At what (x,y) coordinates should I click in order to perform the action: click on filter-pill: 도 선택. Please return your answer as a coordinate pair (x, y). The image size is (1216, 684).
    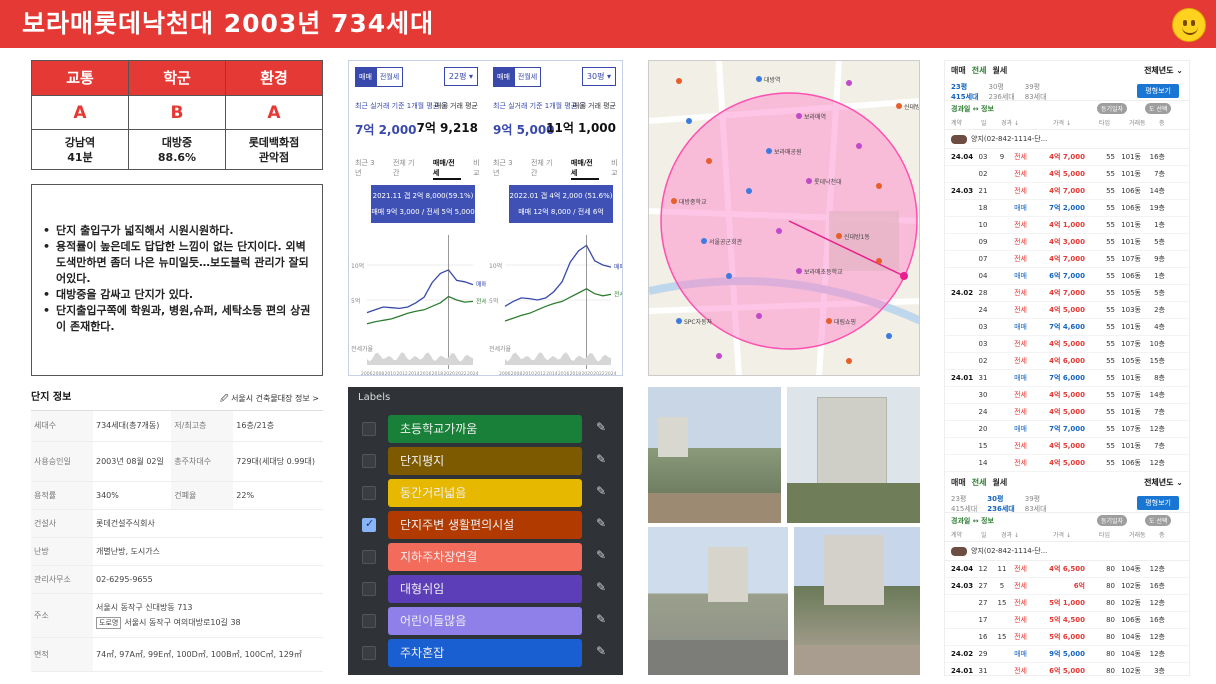
    Looking at the image, I should click on (1158, 520).